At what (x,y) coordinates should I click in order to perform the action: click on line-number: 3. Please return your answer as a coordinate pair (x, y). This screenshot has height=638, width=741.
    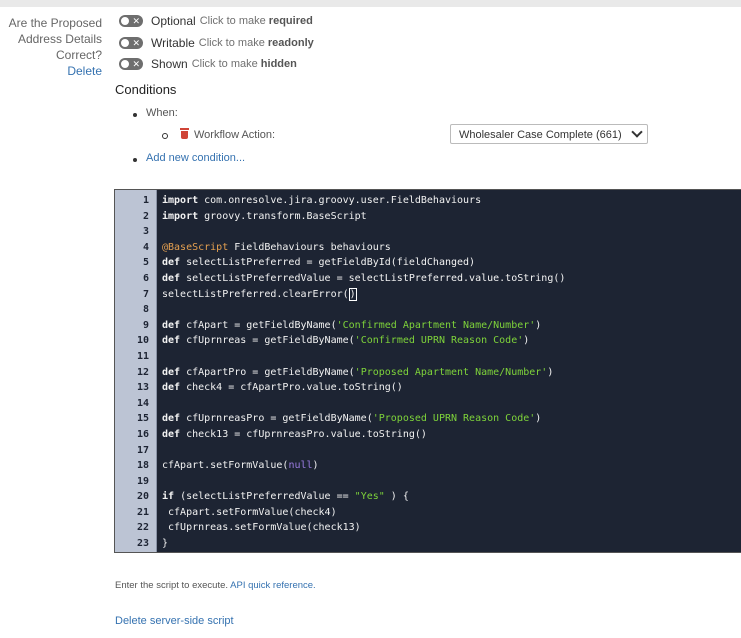
    Looking at the image, I should click on (145, 232).